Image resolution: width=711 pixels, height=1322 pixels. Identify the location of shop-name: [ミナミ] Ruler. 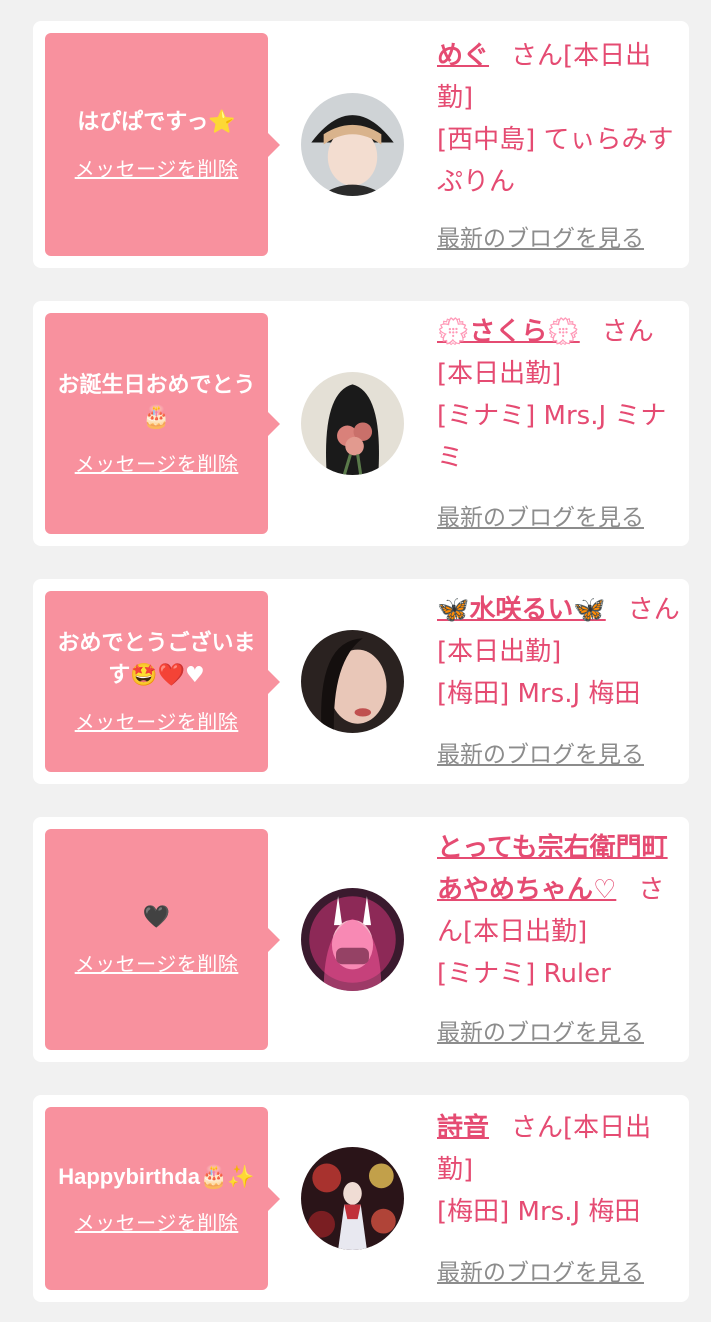
(524, 974).